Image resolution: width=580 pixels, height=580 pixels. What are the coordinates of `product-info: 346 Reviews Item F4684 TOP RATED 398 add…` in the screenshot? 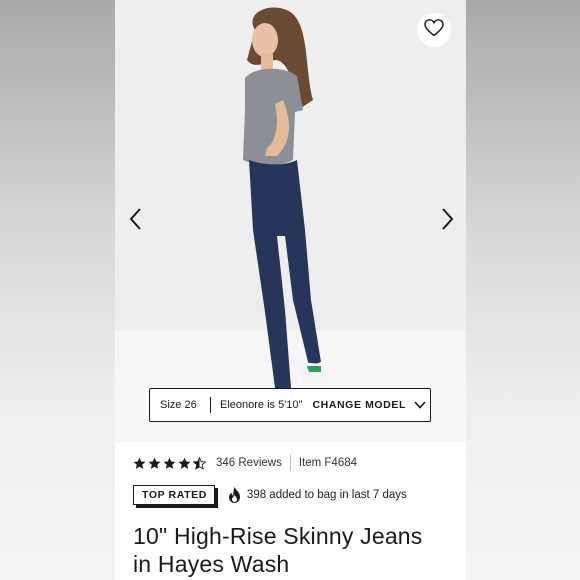 It's located at (290, 511).